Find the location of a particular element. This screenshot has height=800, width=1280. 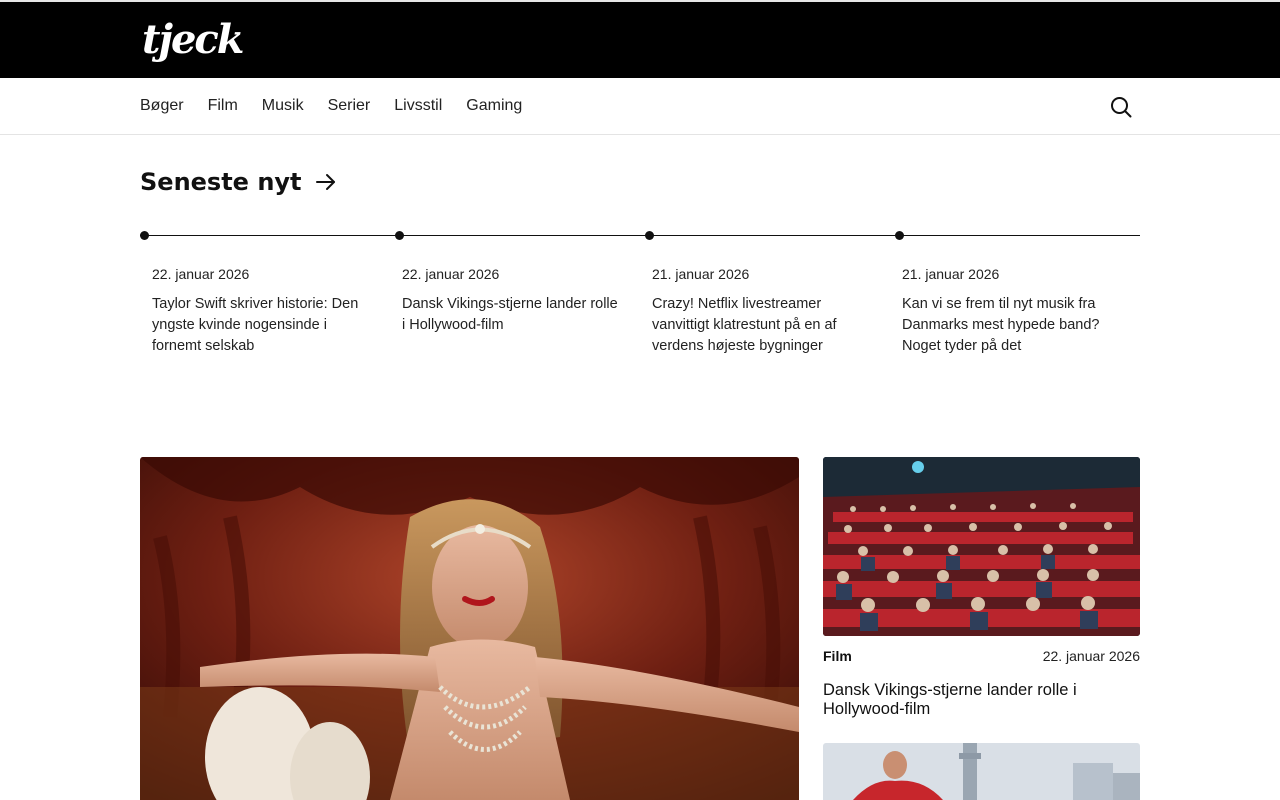

nav-item-livsstil: Livsstil is located at coordinates (418, 105).